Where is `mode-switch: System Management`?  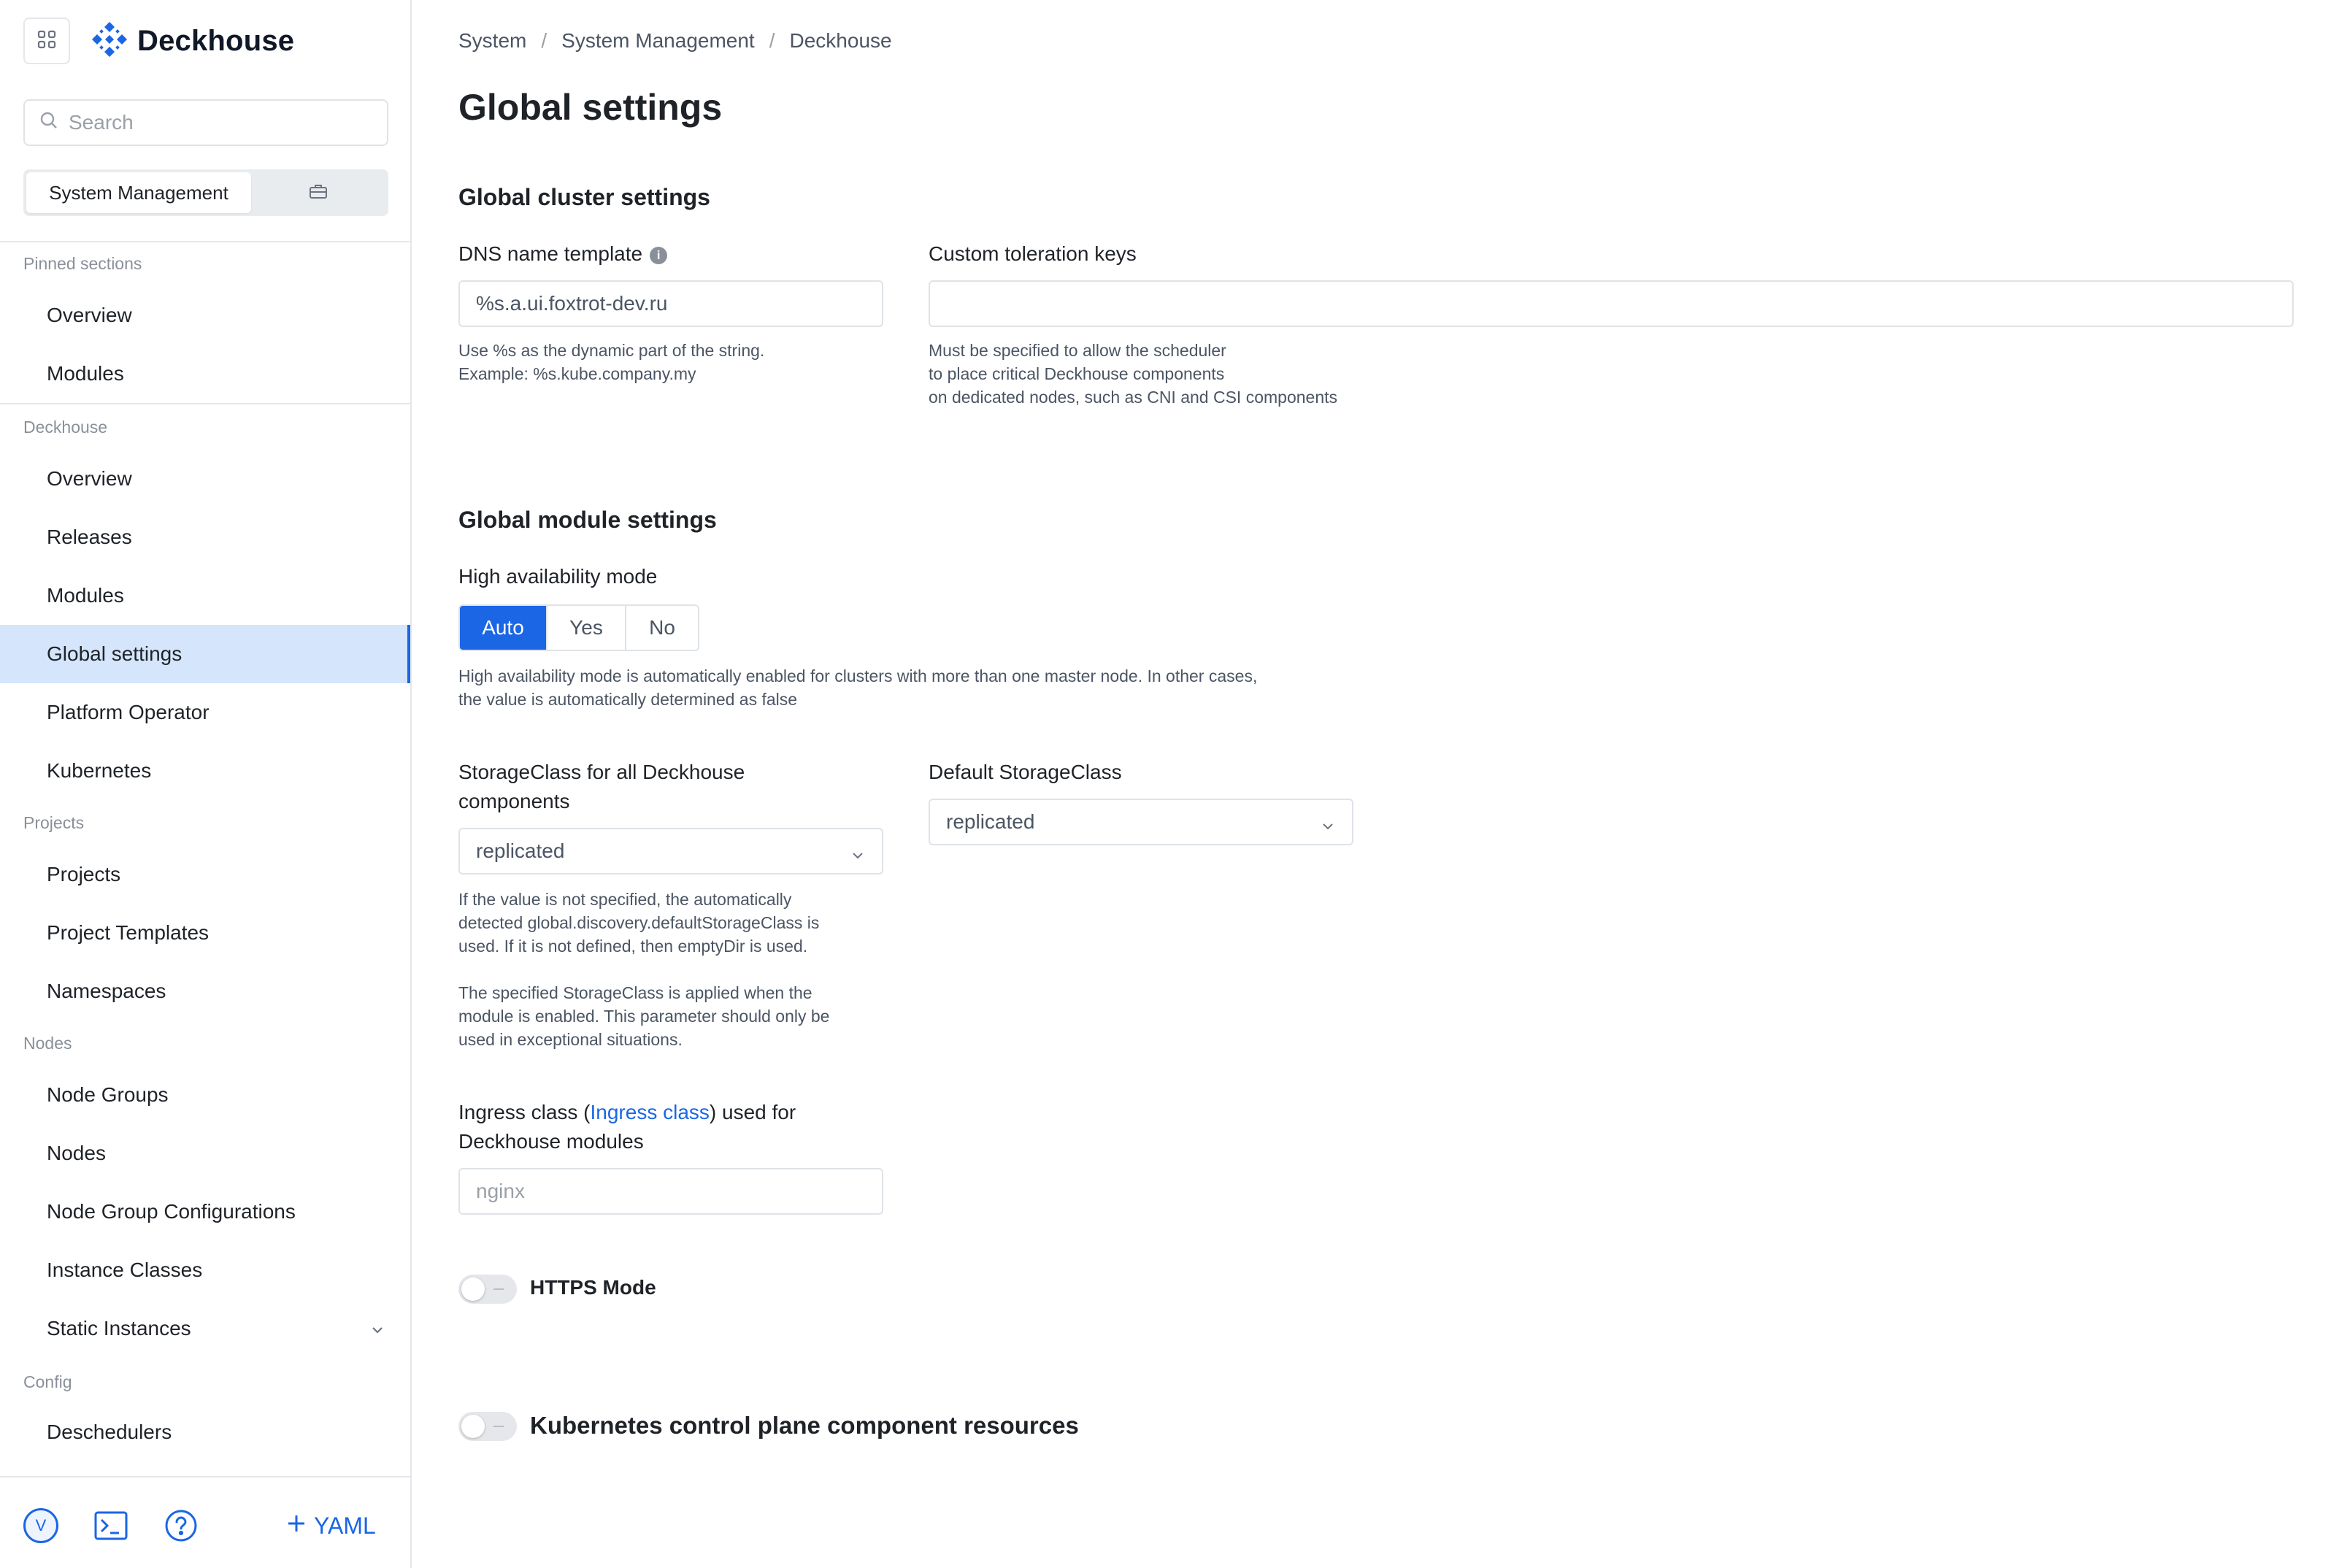
mode-switch: System Management is located at coordinates (205, 193).